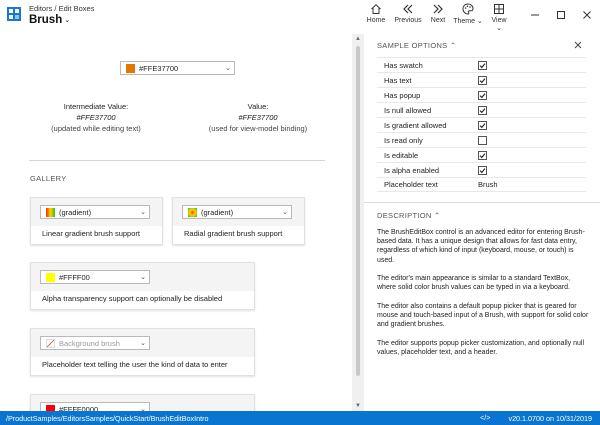 The width and height of the screenshot is (600, 425). I want to click on close-window-button, so click(587, 15).